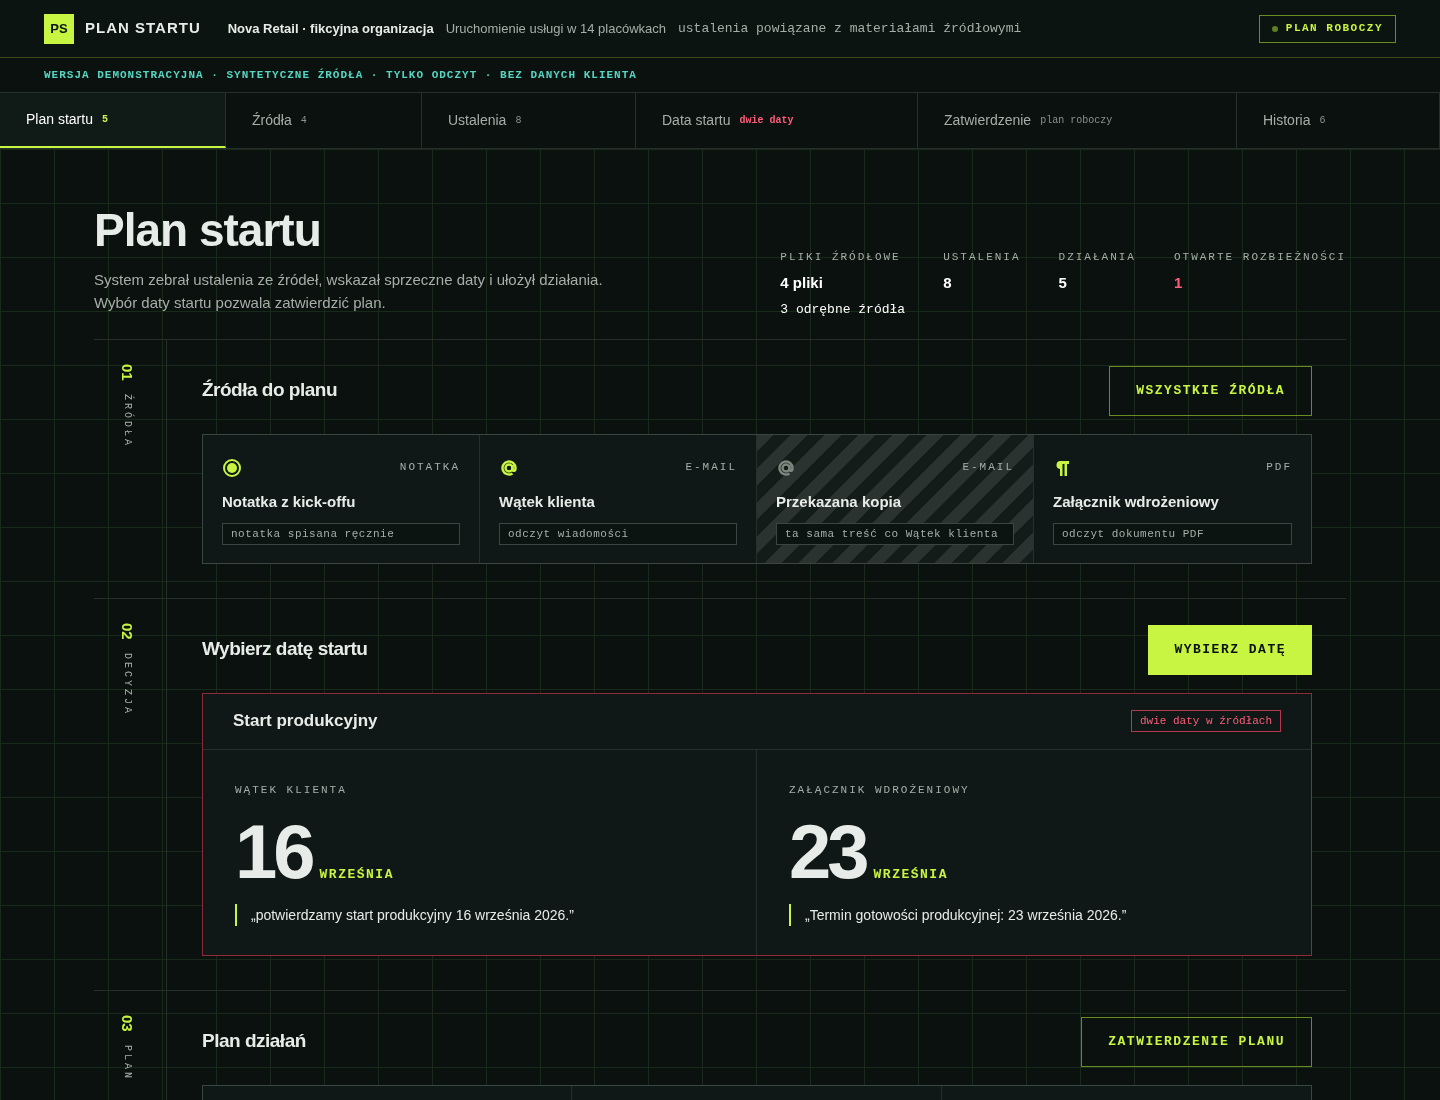 This screenshot has width=1440, height=1100. What do you see at coordinates (529, 120) in the screenshot?
I see `tab: Ustalenia 8` at bounding box center [529, 120].